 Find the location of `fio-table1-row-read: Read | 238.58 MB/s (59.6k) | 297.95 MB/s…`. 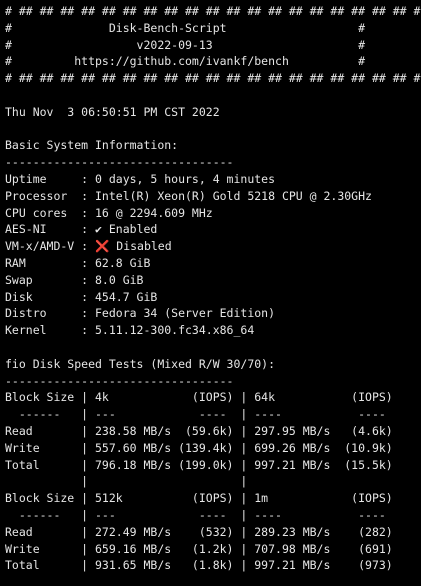

fio-table1-row-read: Read | 238.58 MB/s (59.6k) | 297.95 MB/s… is located at coordinates (199, 430).